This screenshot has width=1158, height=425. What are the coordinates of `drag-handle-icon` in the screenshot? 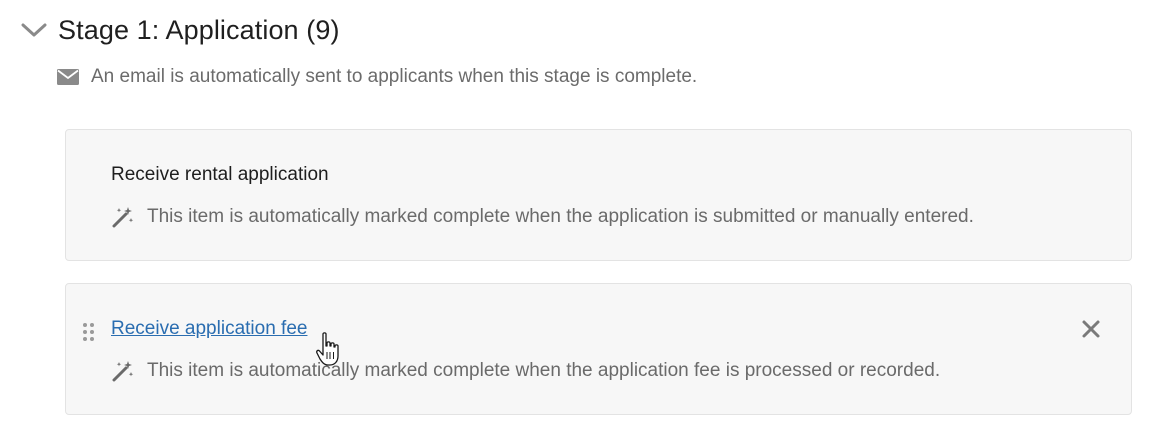 It's located at (89, 332).